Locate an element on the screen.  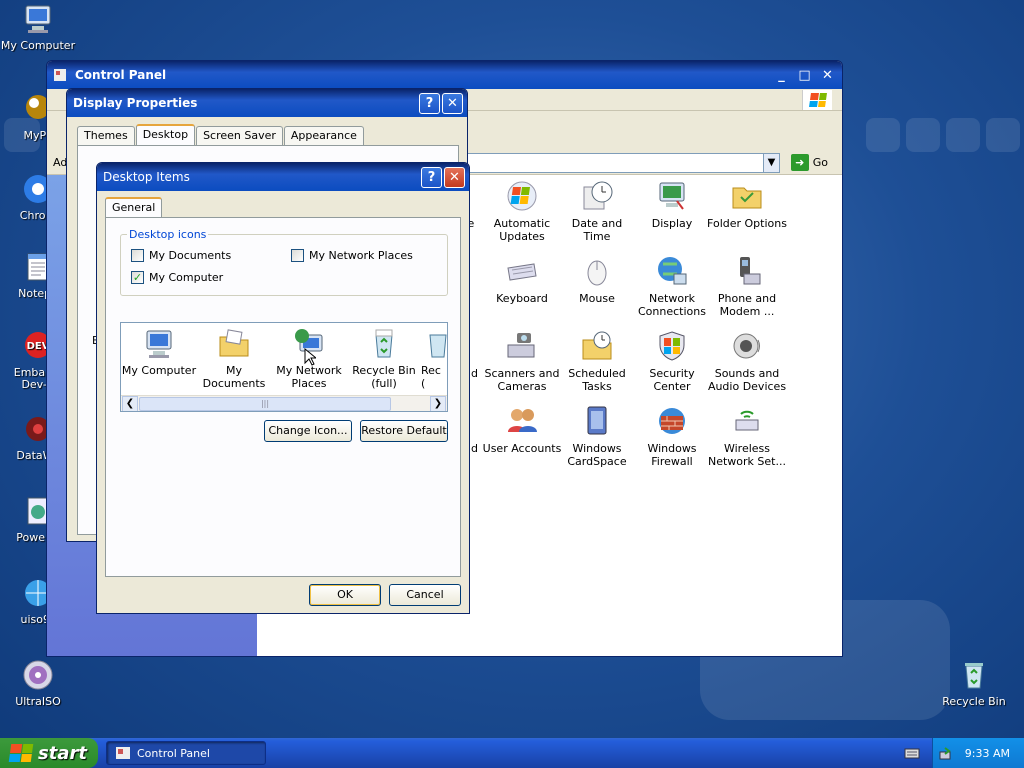
mouse-cursor-icon is located at coordinates (310, 357).